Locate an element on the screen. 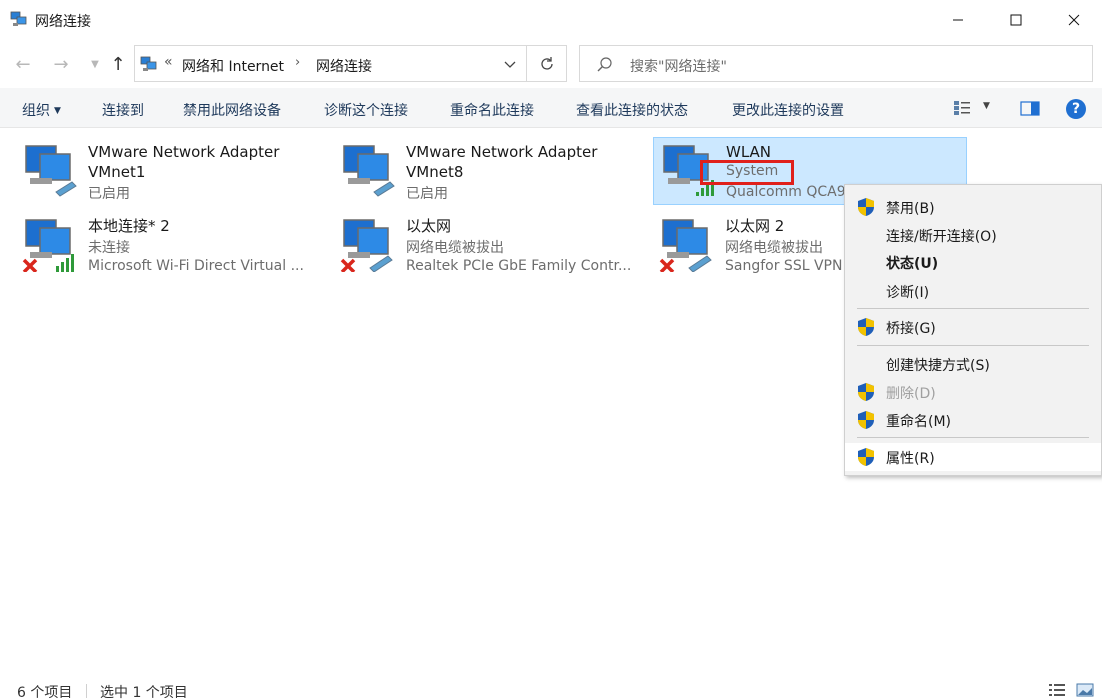 The height and width of the screenshot is (699, 1102). connection-item-ethernet-2: 以太网 2 网络电缆被拔出 Sangfor SSL VPN is located at coordinates (748, 246).